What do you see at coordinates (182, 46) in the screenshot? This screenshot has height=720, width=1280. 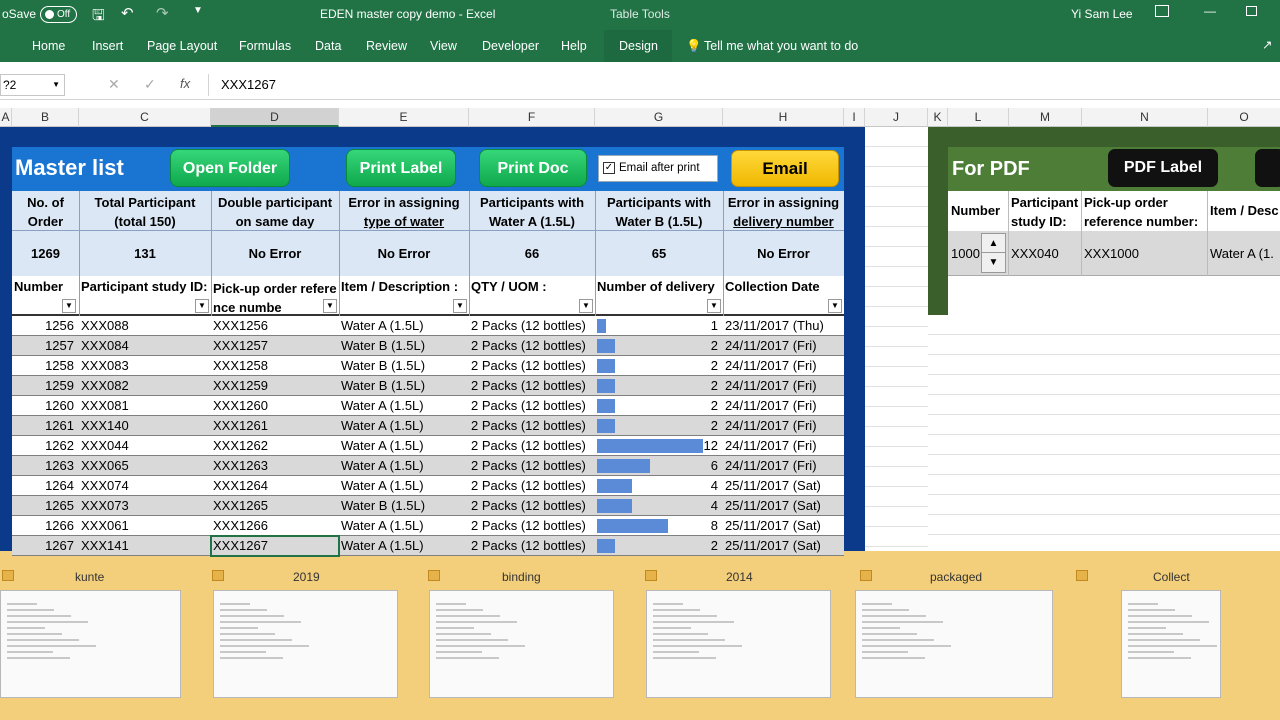 I see `tab-page-layout: Page Layout` at bounding box center [182, 46].